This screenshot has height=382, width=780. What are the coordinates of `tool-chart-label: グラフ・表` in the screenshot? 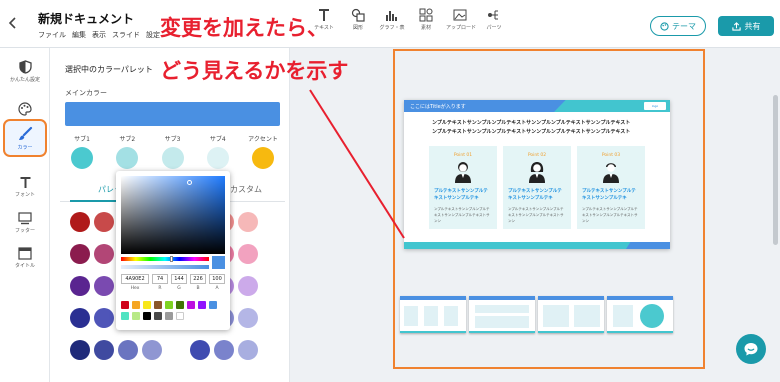 It's located at (392, 28).